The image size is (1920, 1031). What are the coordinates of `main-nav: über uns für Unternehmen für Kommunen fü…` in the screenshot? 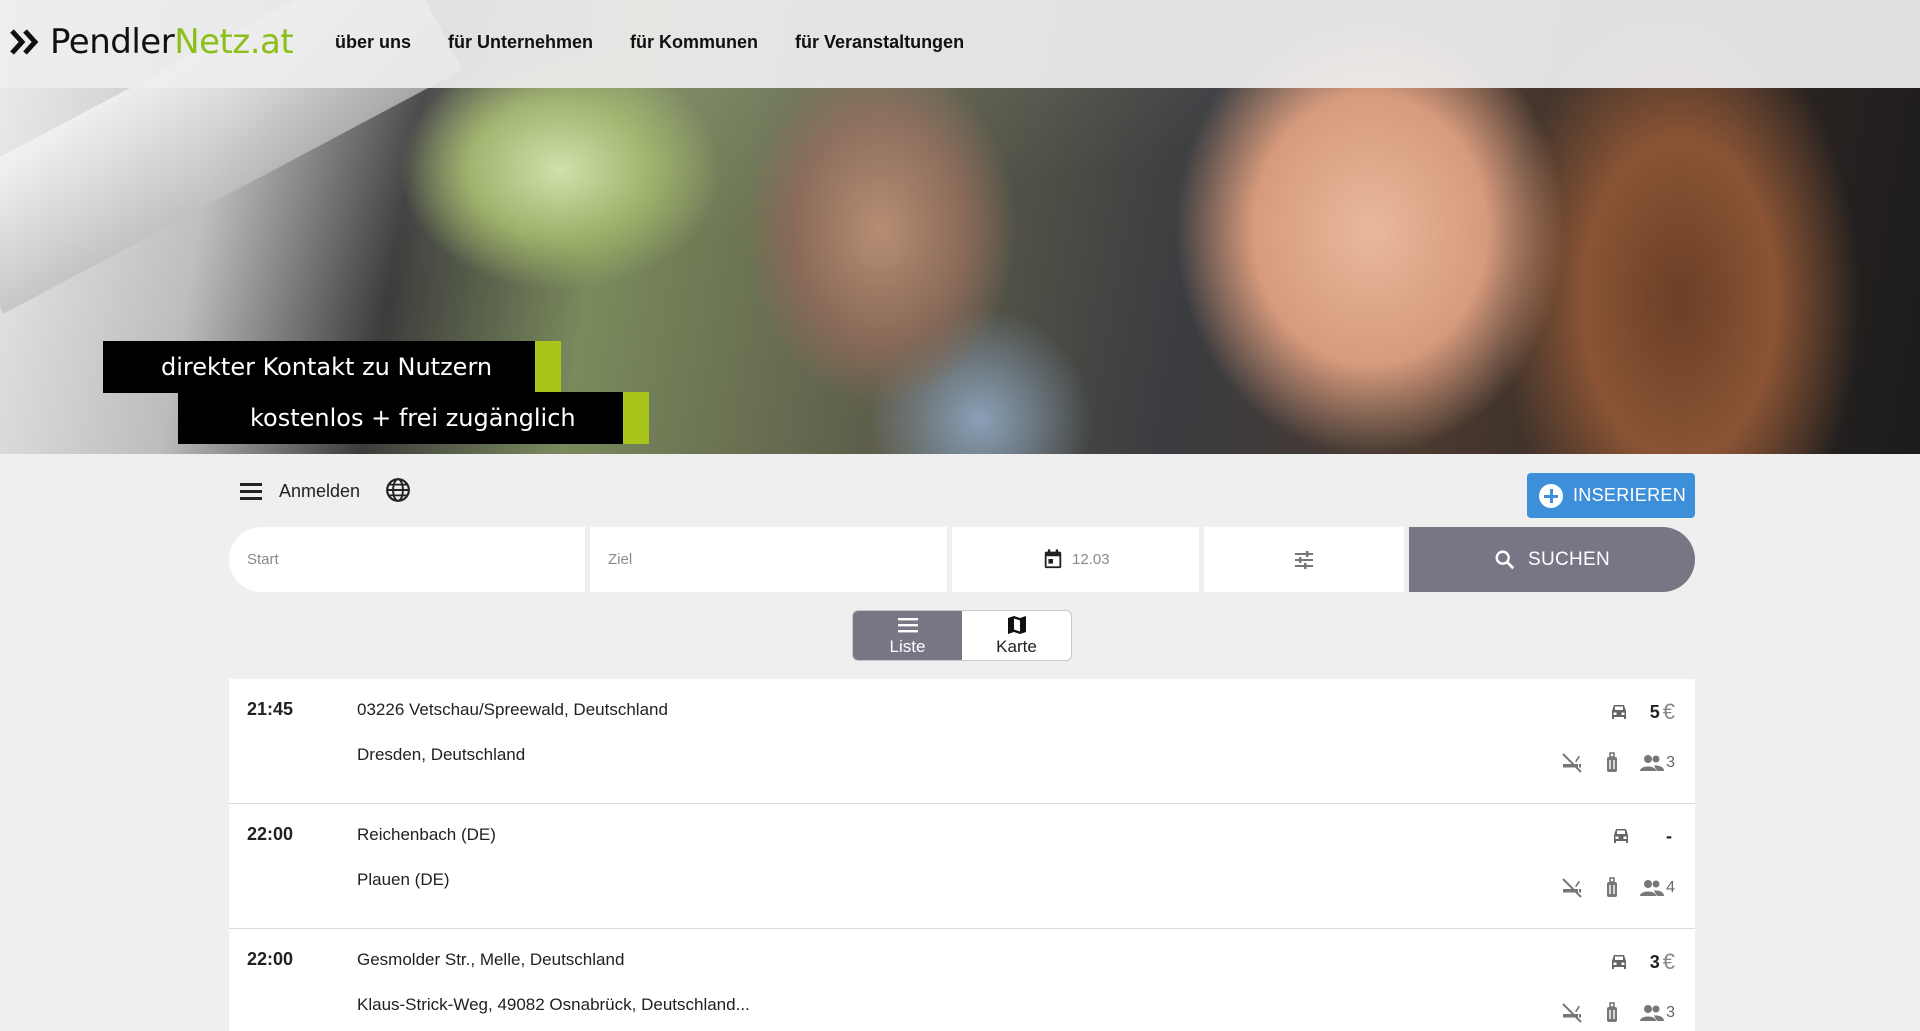 It's located at (668, 42).